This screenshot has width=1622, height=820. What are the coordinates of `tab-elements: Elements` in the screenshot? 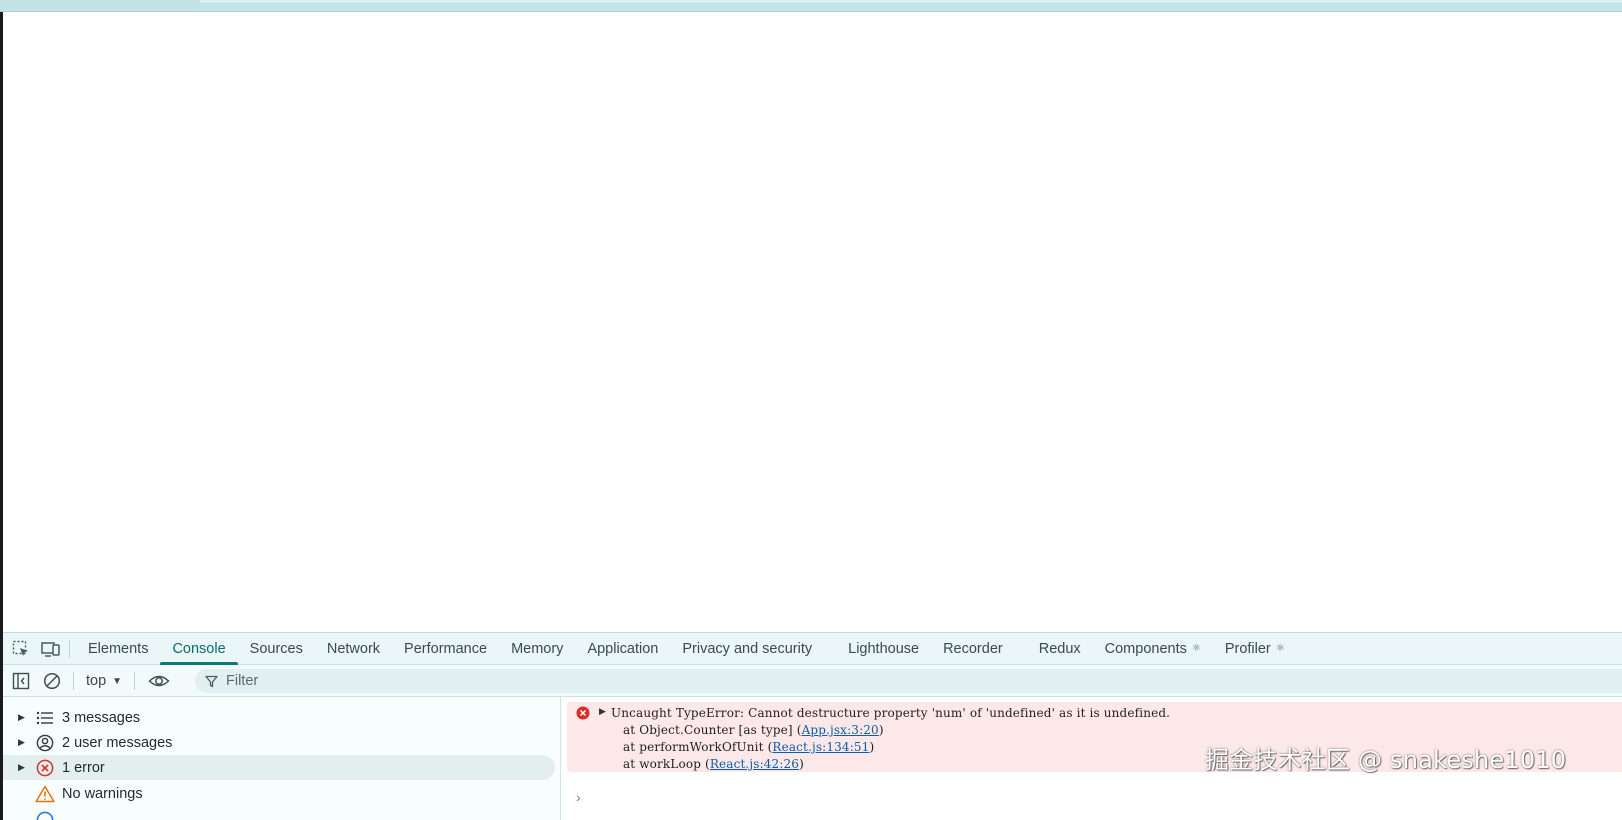 It's located at (118, 649).